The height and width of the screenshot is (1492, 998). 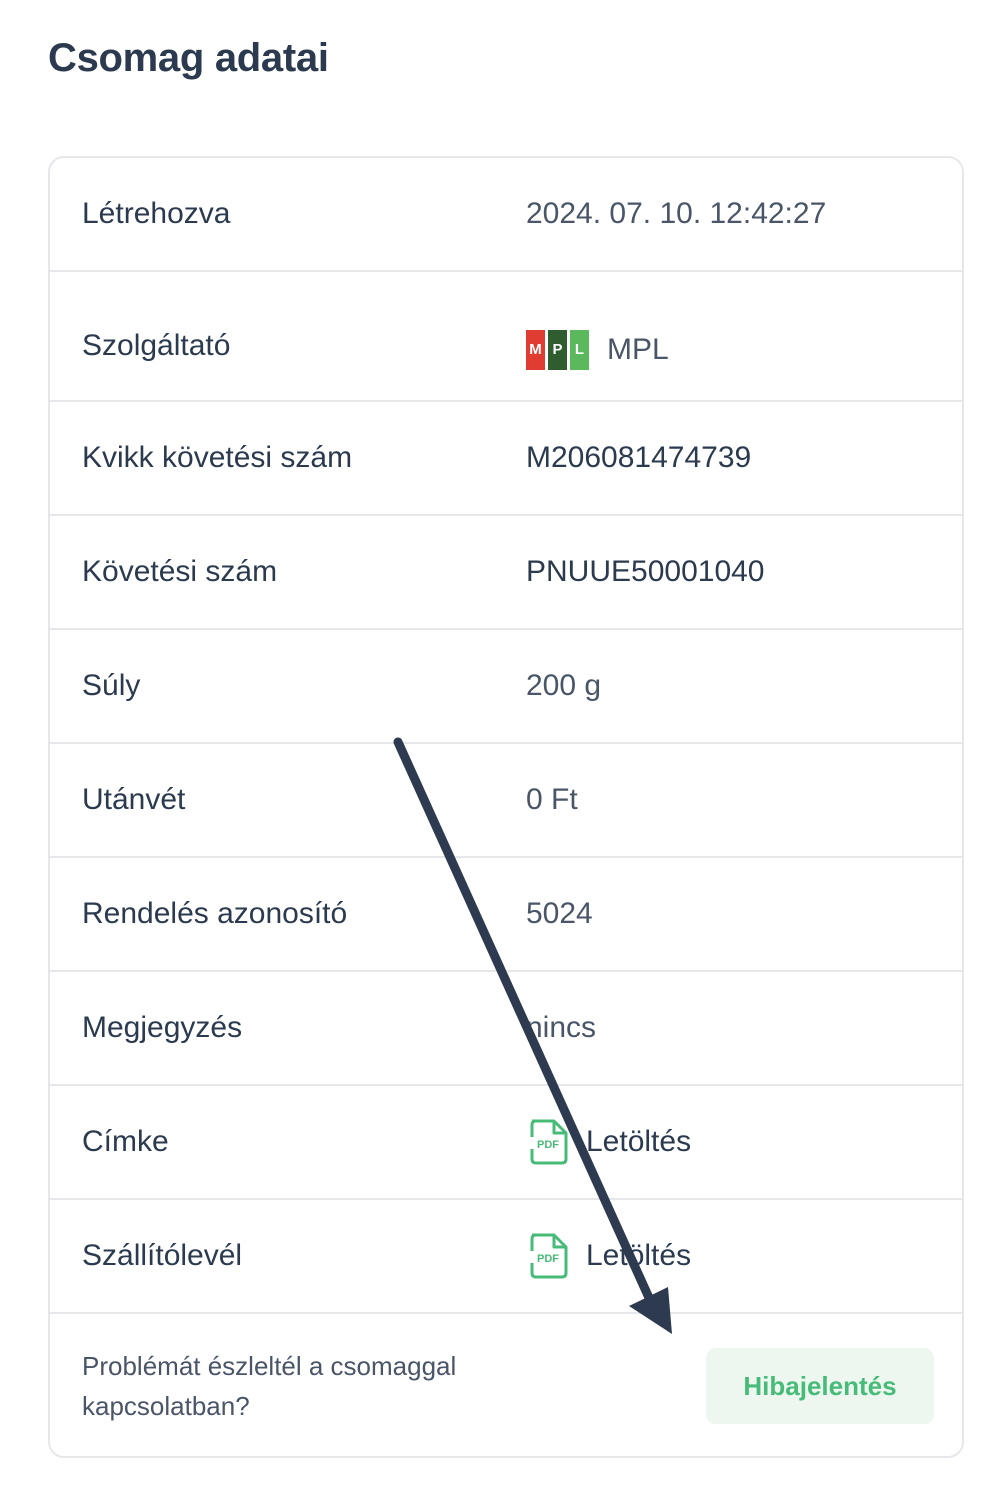 I want to click on mpl-logo-l: L, so click(x=579, y=350).